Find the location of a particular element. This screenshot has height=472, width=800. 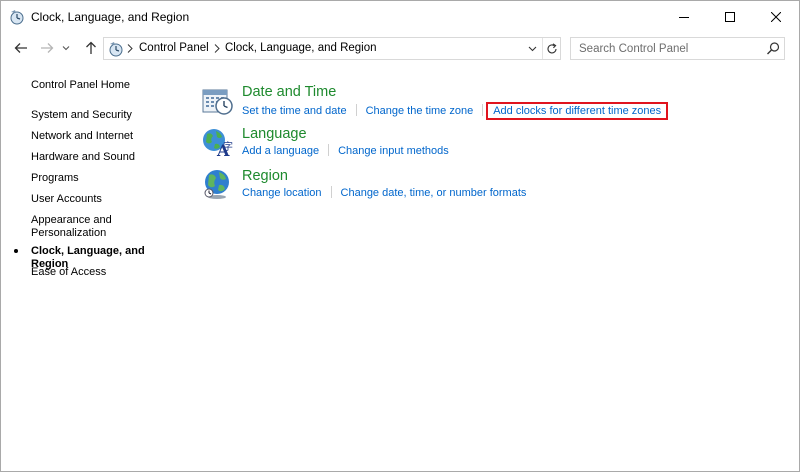

title-bar: Clock, Language, and Region is located at coordinates (400, 16).